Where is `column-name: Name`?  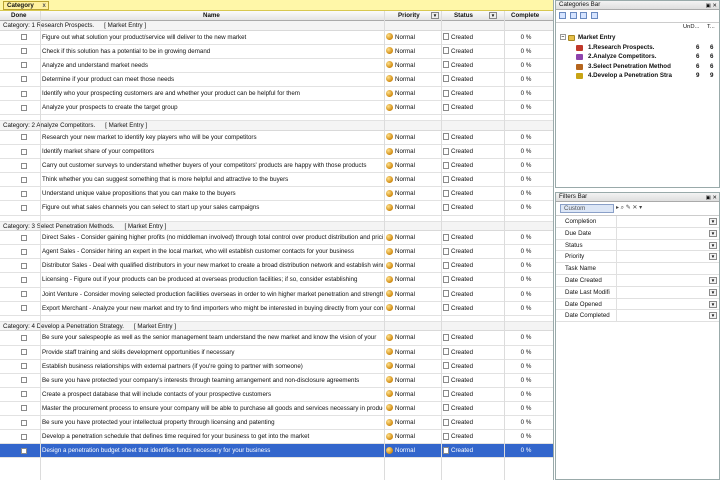 column-name: Name is located at coordinates (211, 16).